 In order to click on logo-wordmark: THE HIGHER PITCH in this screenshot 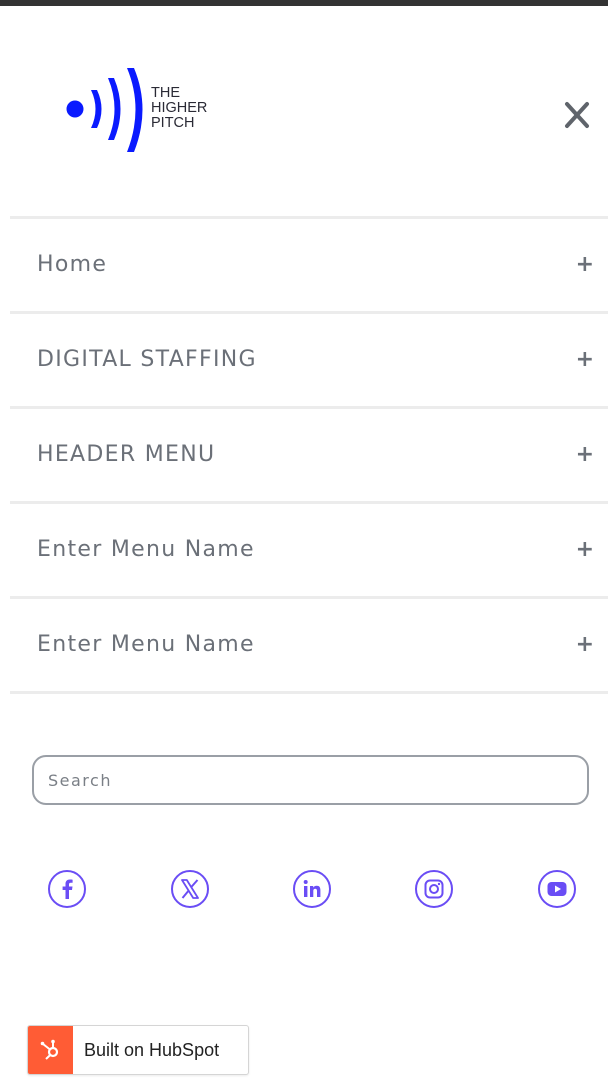, I will do `click(179, 108)`.